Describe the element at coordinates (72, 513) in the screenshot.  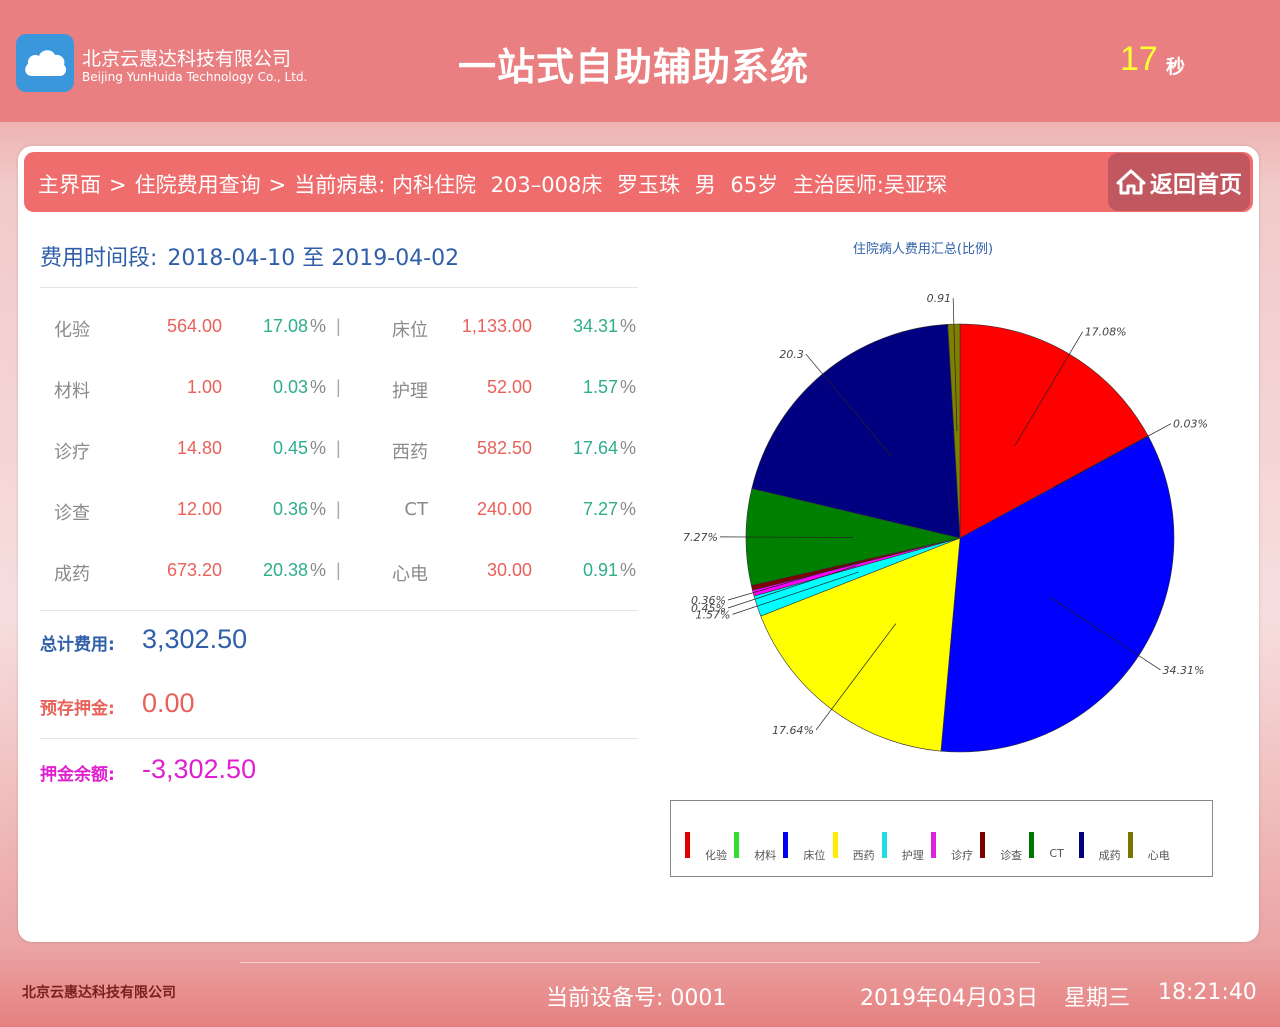
I see `fee-item-name: 诊查` at that location.